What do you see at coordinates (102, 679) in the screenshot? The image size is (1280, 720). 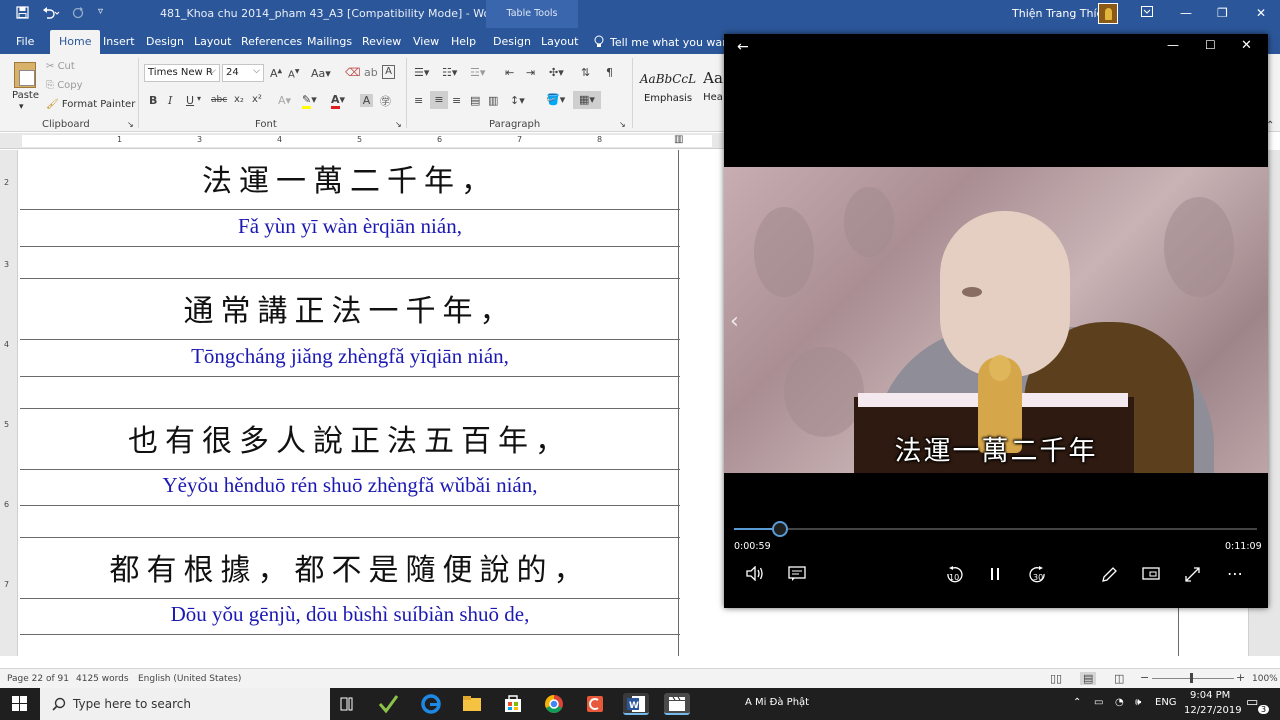 I see `word-count: 4125 words` at bounding box center [102, 679].